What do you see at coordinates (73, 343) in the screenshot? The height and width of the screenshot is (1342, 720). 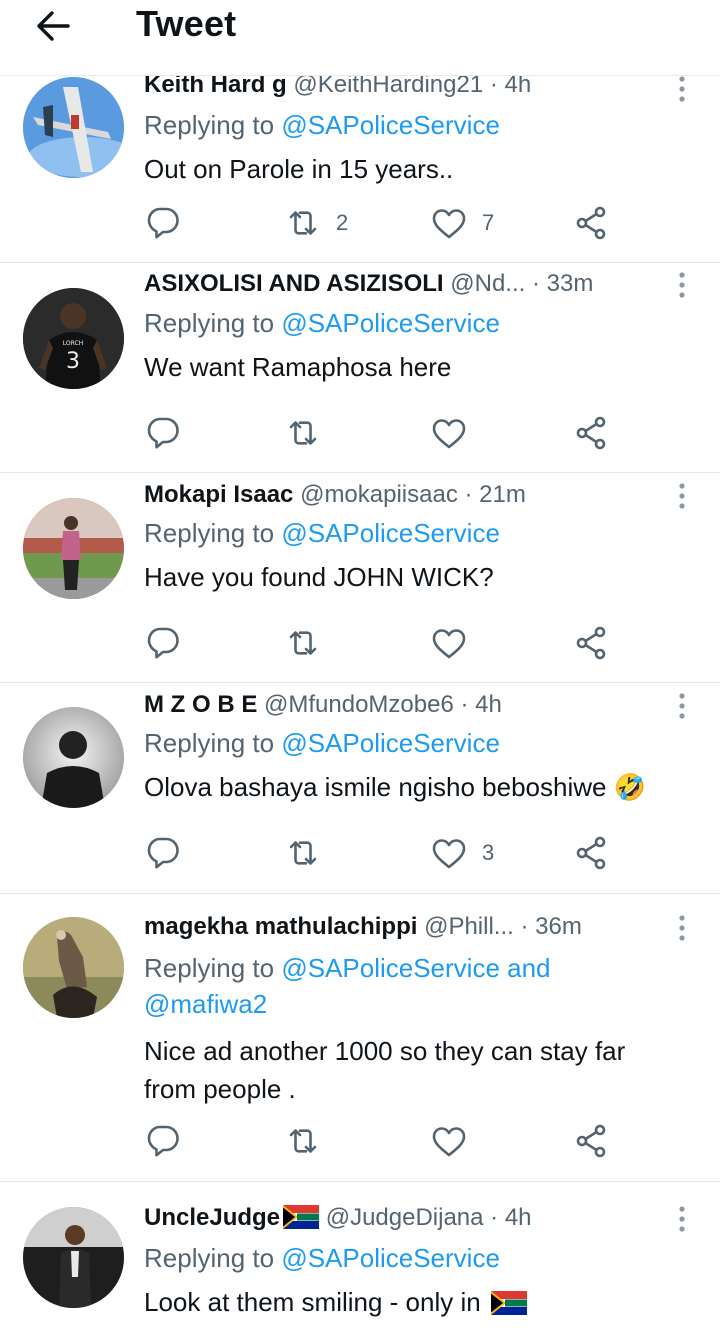 I see `svg-text: LORCH` at bounding box center [73, 343].